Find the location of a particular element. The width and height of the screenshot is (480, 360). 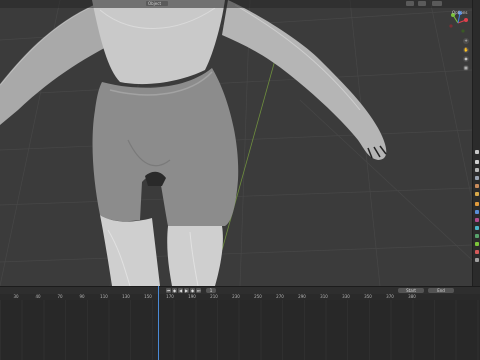

render-icon is located at coordinates (477, 162).